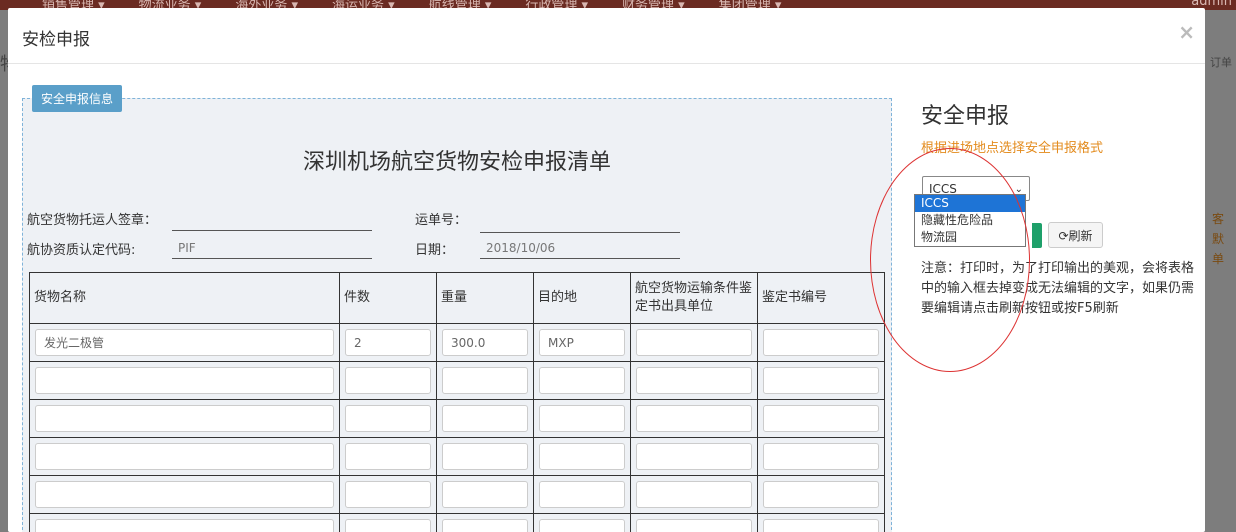 This screenshot has width=1236, height=532. What do you see at coordinates (1080, 236) in the screenshot?
I see `refresh-label: 刷新` at bounding box center [1080, 236].